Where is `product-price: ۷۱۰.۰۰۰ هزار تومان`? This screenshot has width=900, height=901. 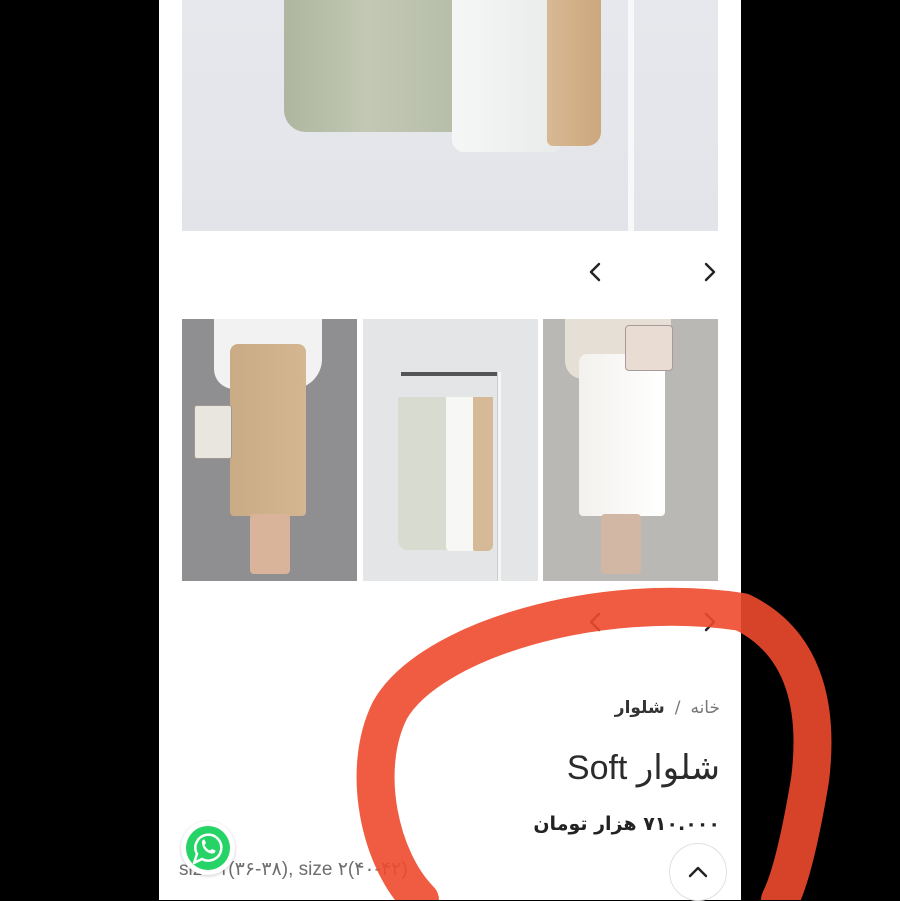 product-price: ۷۱۰.۰۰۰ هزار تومان is located at coordinates (626, 824).